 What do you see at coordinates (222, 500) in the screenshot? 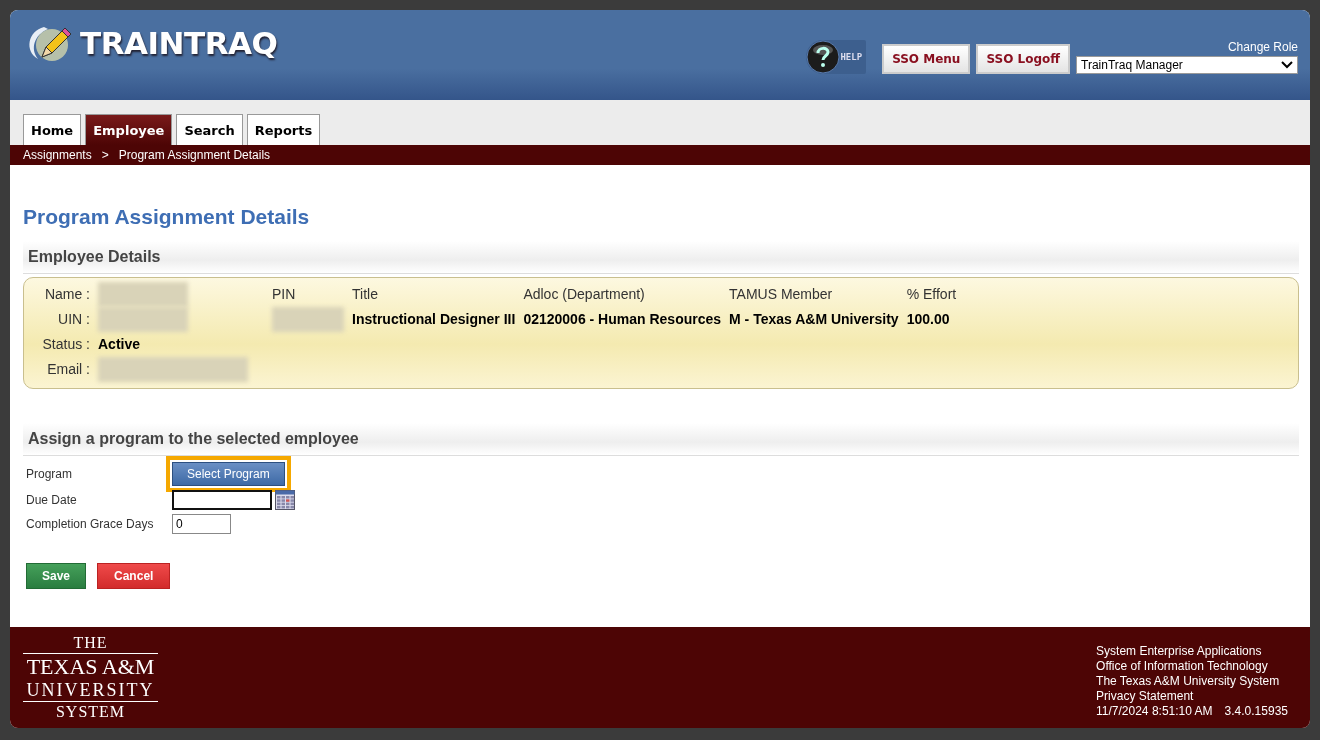
I see `date-field` at bounding box center [222, 500].